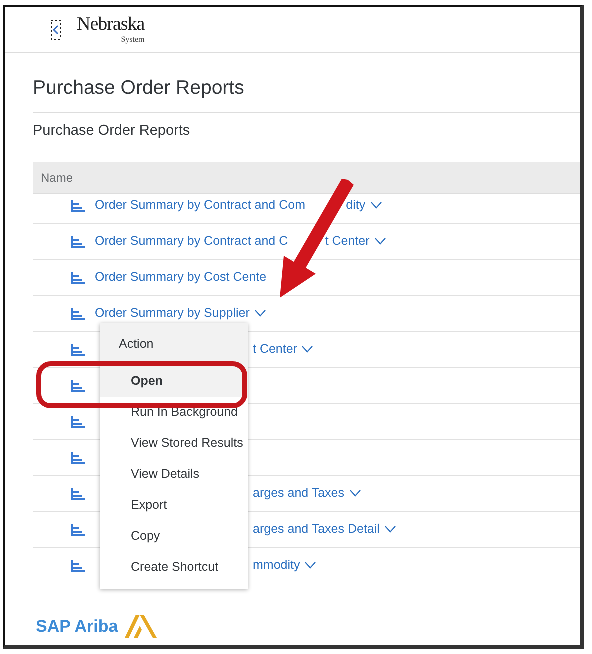 The width and height of the screenshot is (592, 654). I want to click on logo-subtitle: System, so click(132, 40).